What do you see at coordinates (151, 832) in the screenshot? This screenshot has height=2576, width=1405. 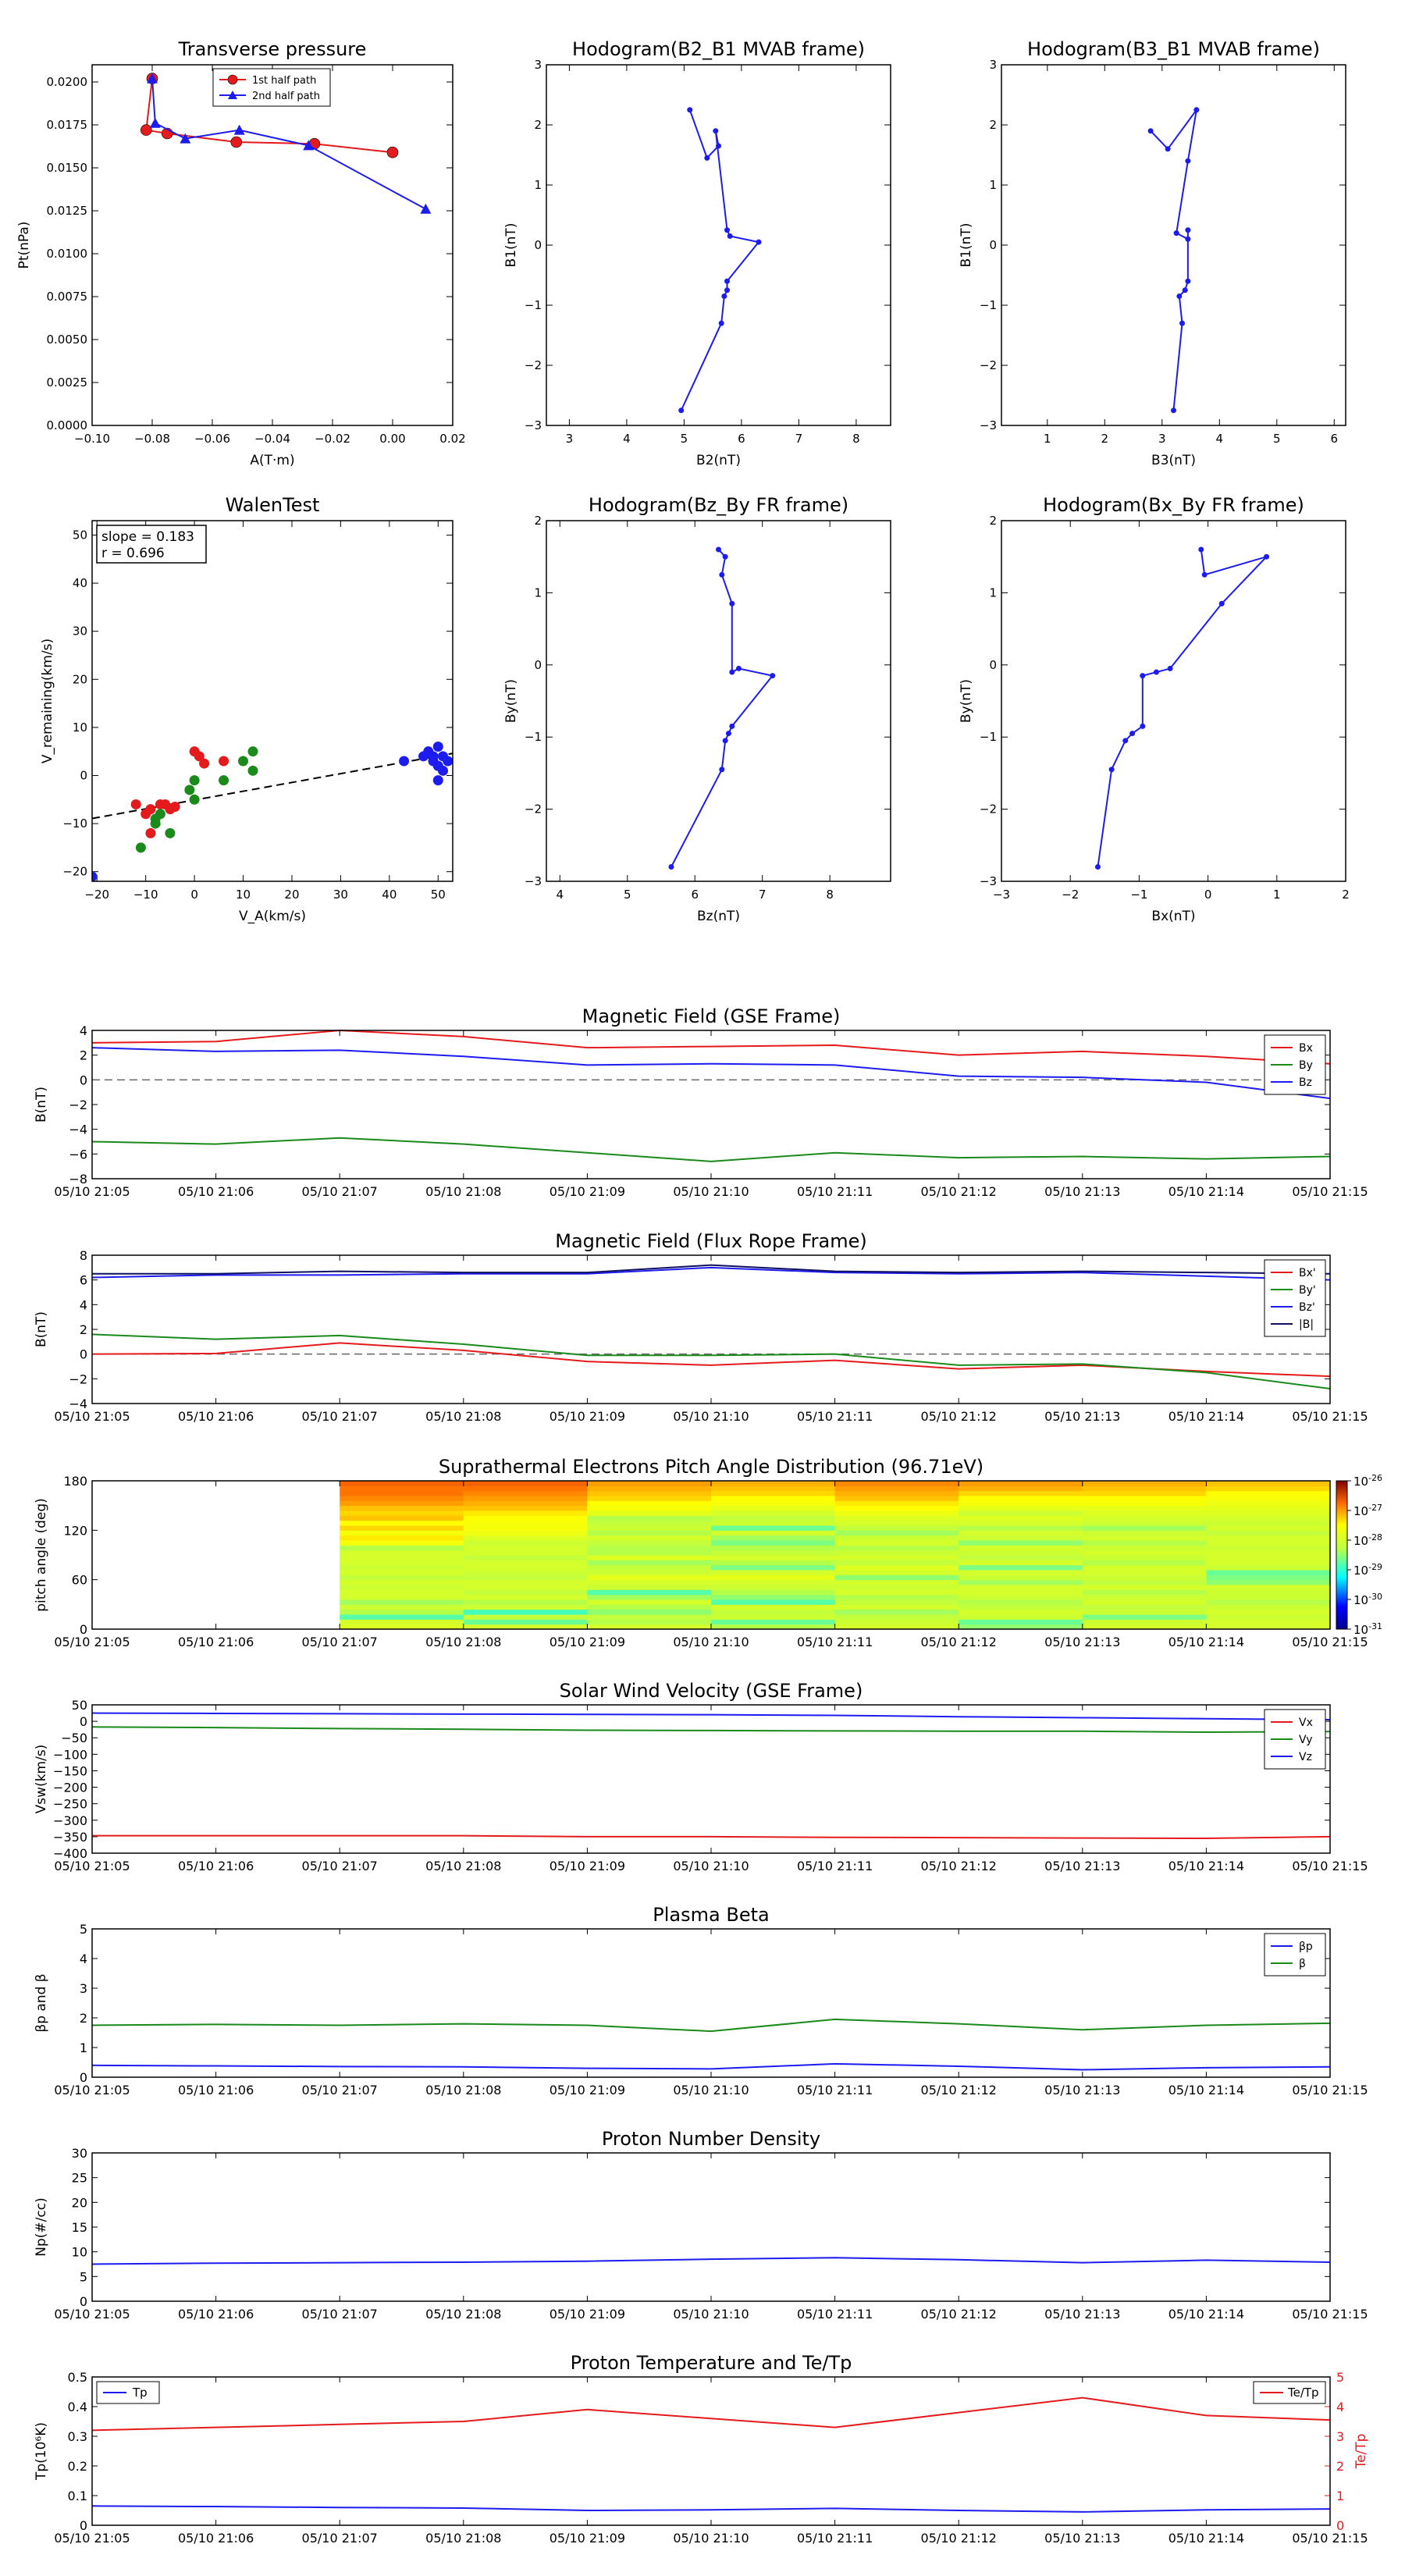 I see `walen-point` at bounding box center [151, 832].